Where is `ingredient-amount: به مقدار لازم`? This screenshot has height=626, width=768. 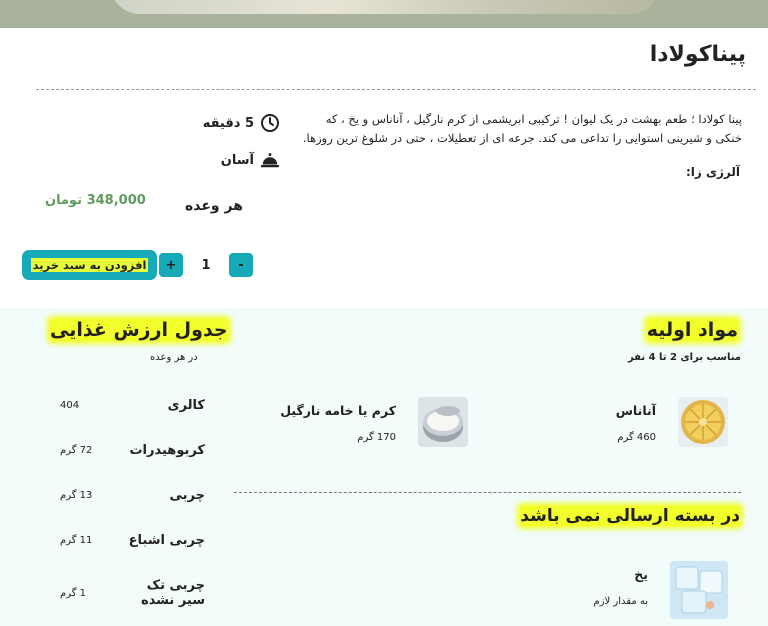 ingredient-amount: به مقدار لازم is located at coordinates (621, 601).